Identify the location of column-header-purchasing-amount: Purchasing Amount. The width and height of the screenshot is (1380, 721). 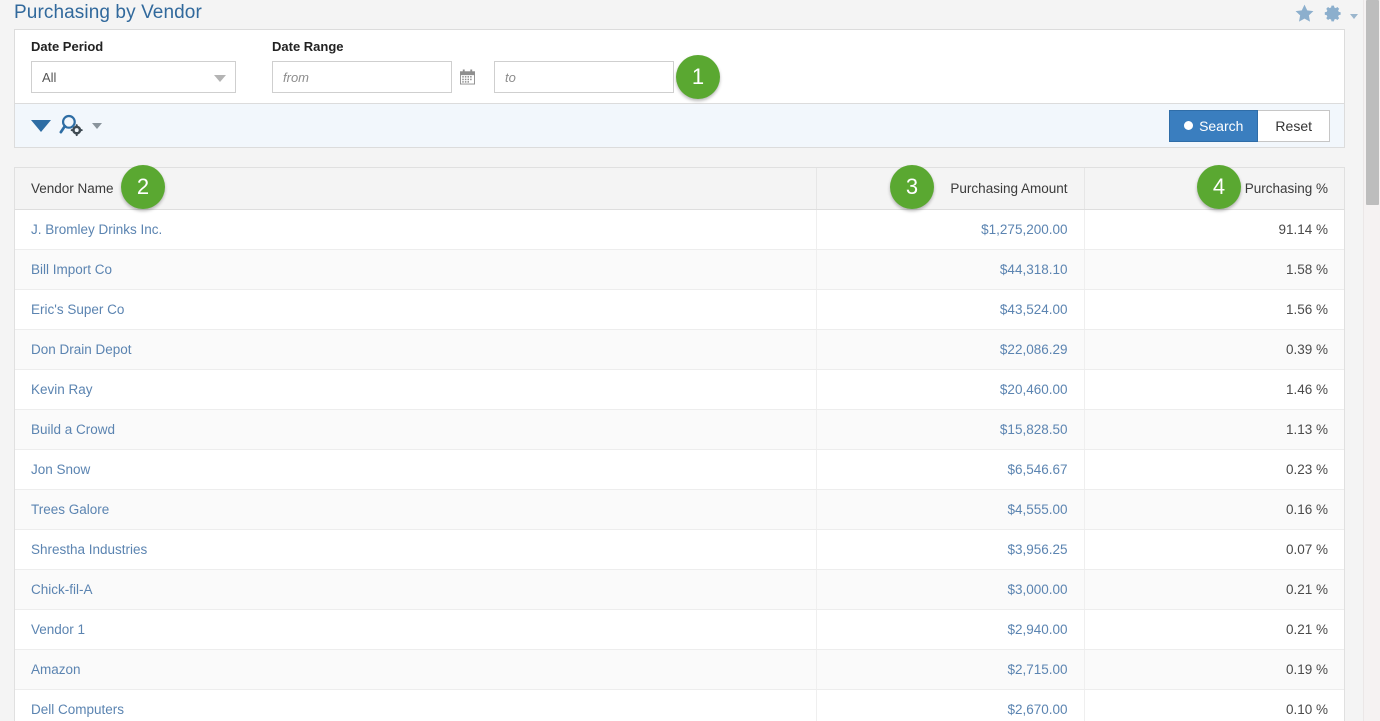
(950, 189).